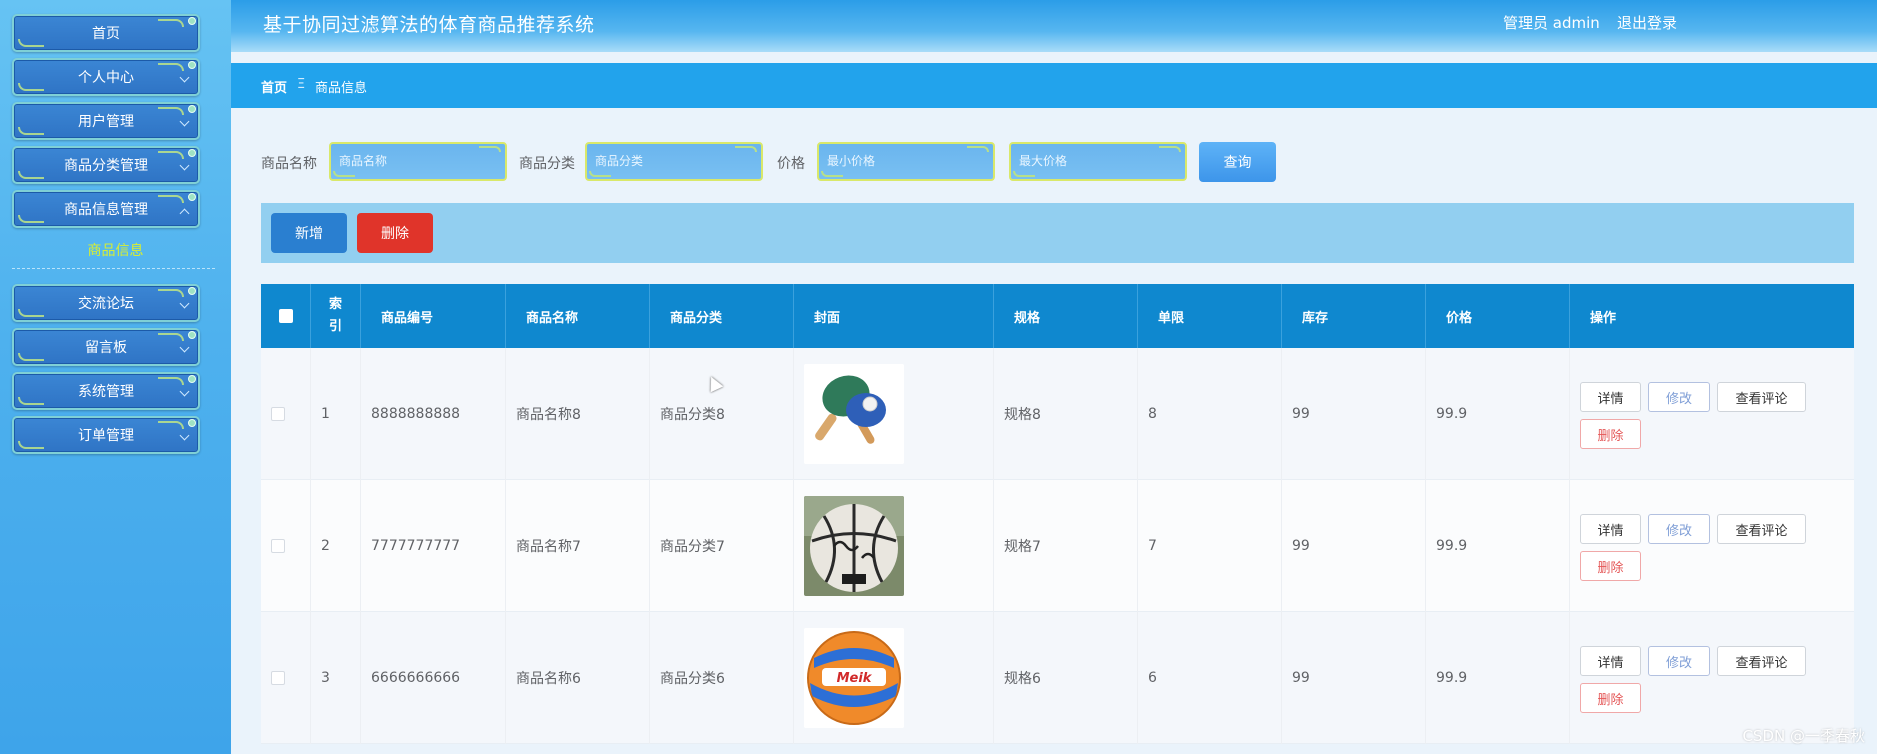 The image size is (1877, 754). Describe the element at coordinates (106, 435) in the screenshot. I see `sidebar-item-order-management: 订单管理` at that location.